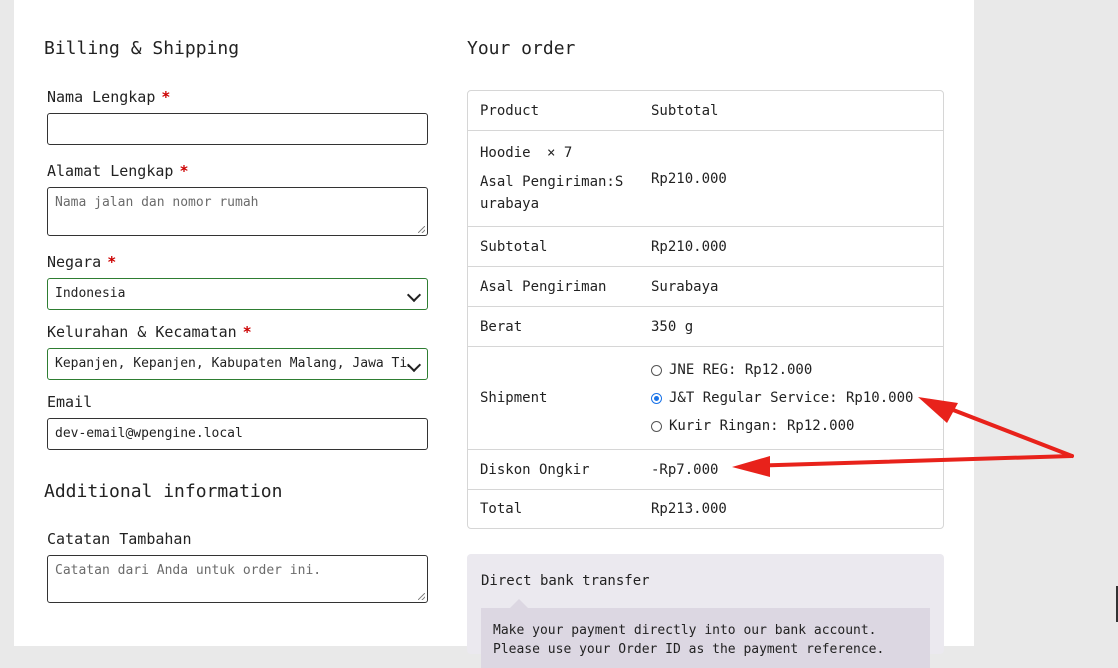  Describe the element at coordinates (903, 437) in the screenshot. I see `annotation-arrows` at that location.